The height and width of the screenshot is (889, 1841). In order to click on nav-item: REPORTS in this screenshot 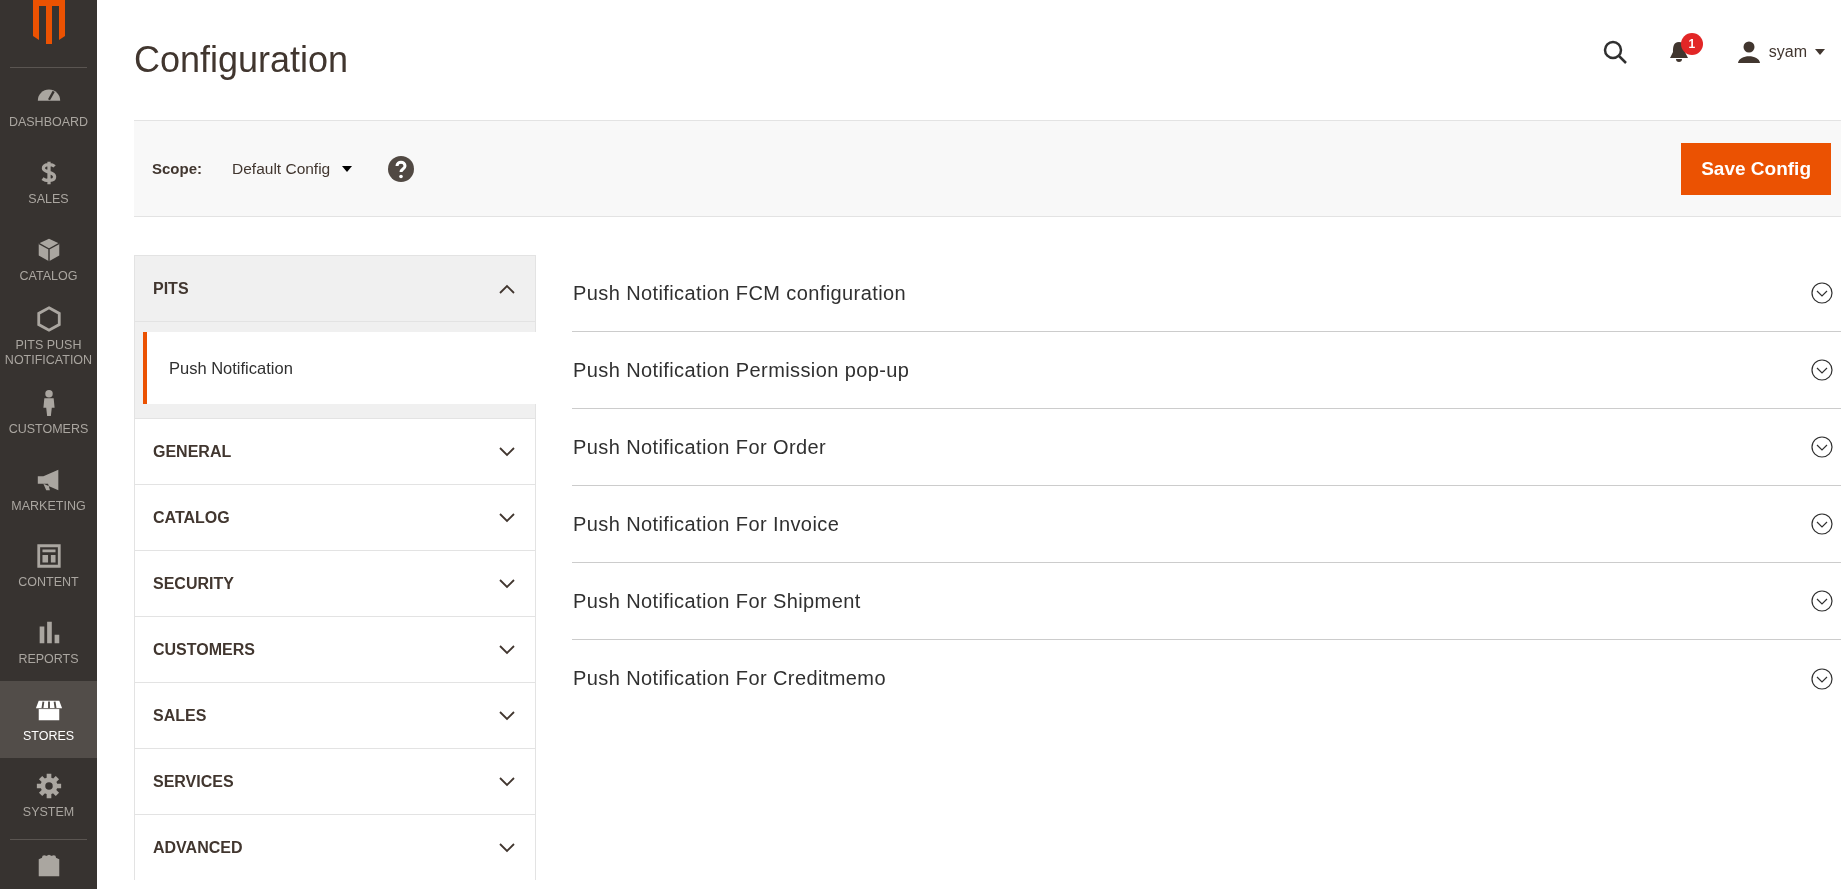, I will do `click(48, 643)`.